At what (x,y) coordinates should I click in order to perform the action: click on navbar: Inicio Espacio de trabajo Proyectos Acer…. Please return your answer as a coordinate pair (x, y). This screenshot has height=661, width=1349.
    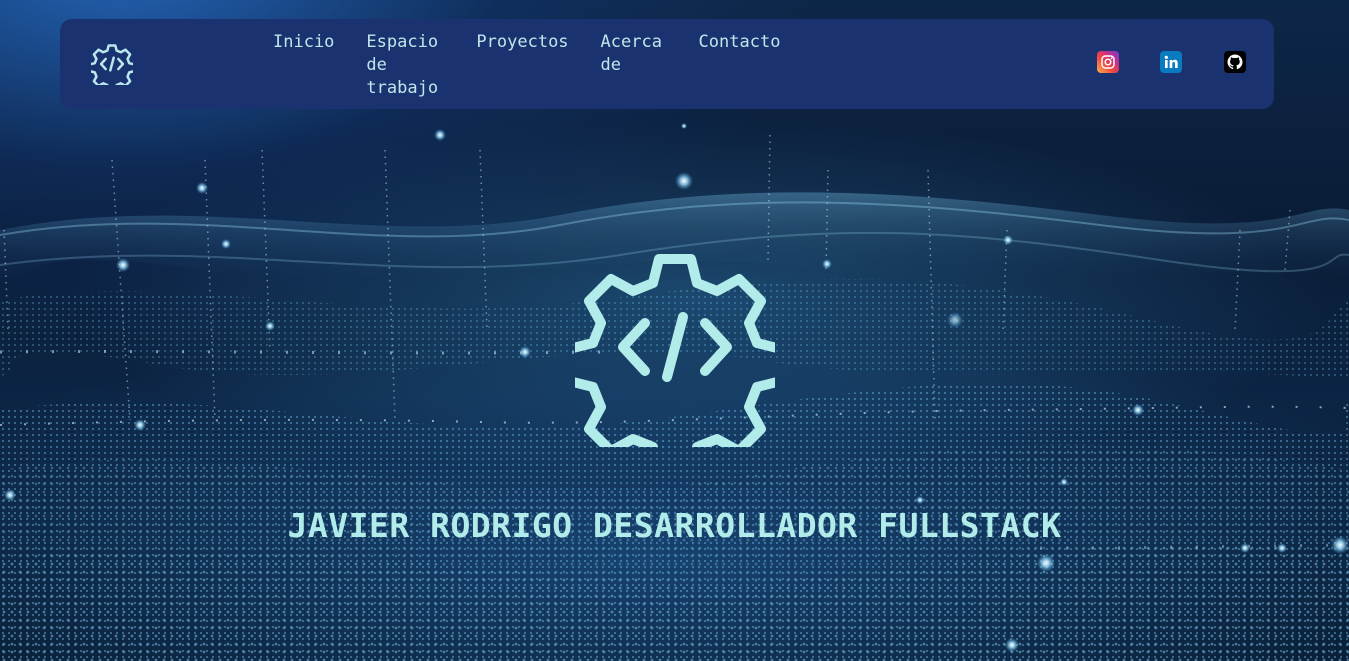
    Looking at the image, I should click on (667, 64).